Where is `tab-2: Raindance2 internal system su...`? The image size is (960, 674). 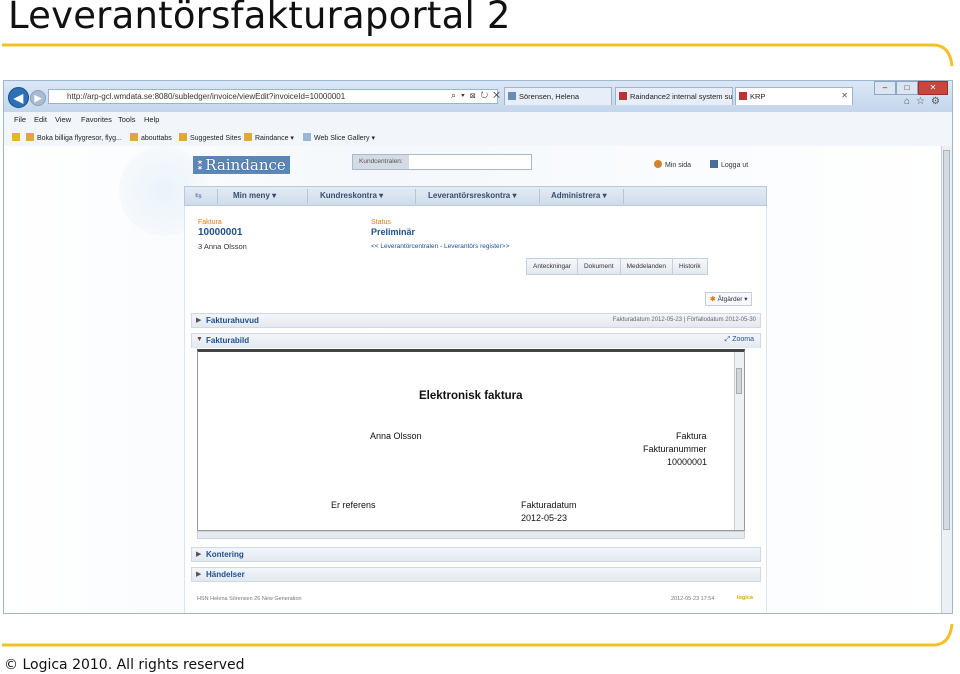
tab-2: Raindance2 internal system su... is located at coordinates (674, 96).